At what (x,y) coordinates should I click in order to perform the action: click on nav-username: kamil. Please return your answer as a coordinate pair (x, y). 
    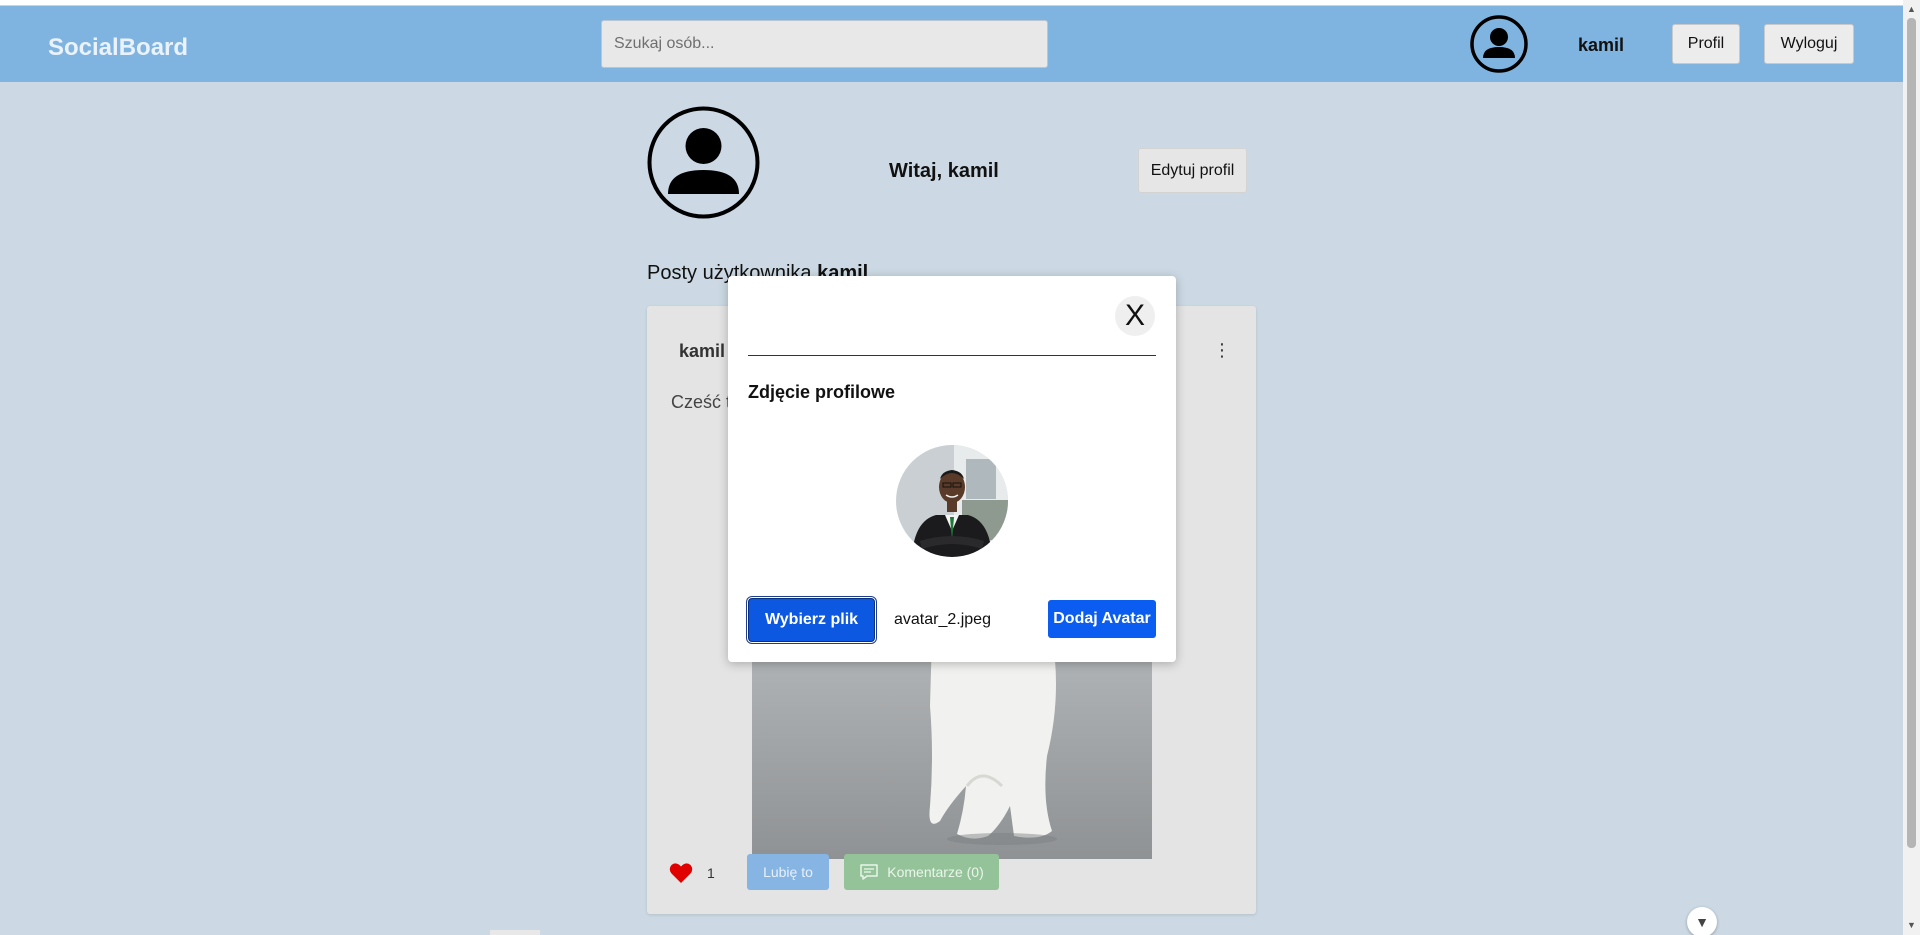
    Looking at the image, I should click on (1601, 45).